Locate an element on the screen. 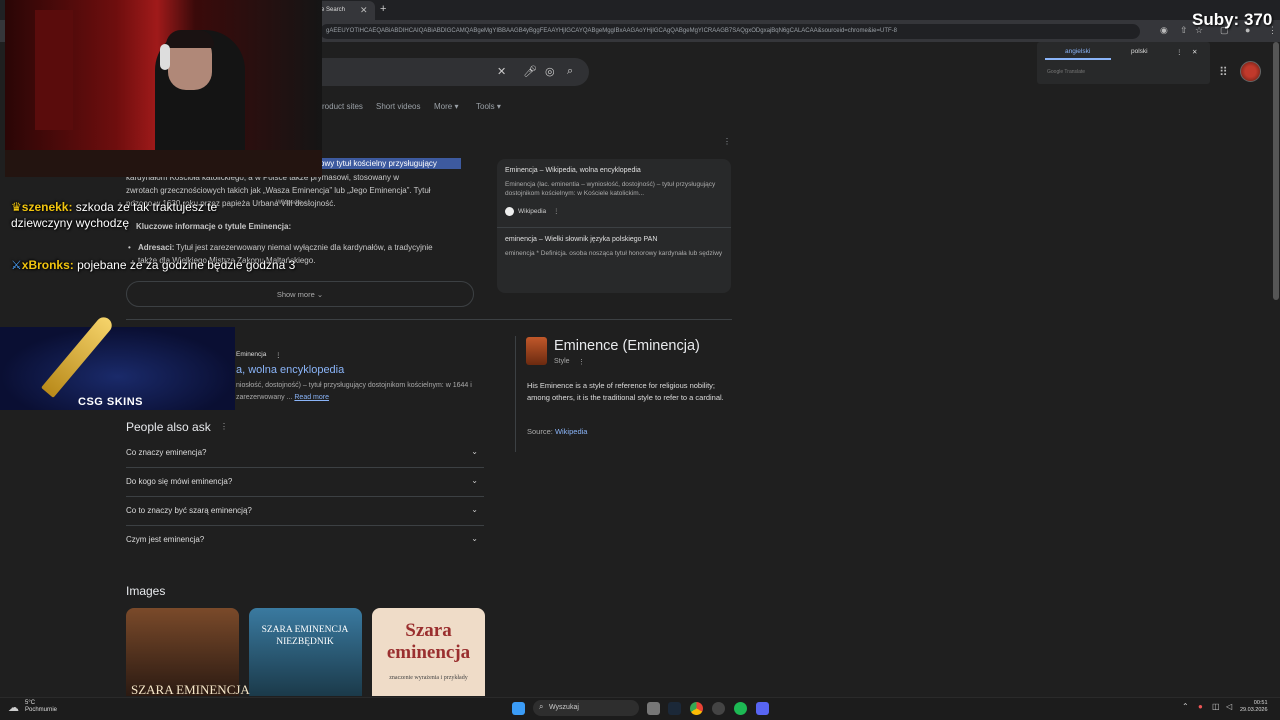 The width and height of the screenshot is (1280, 720). sponsor-banner-text: CSG SKINS is located at coordinates (111, 402).